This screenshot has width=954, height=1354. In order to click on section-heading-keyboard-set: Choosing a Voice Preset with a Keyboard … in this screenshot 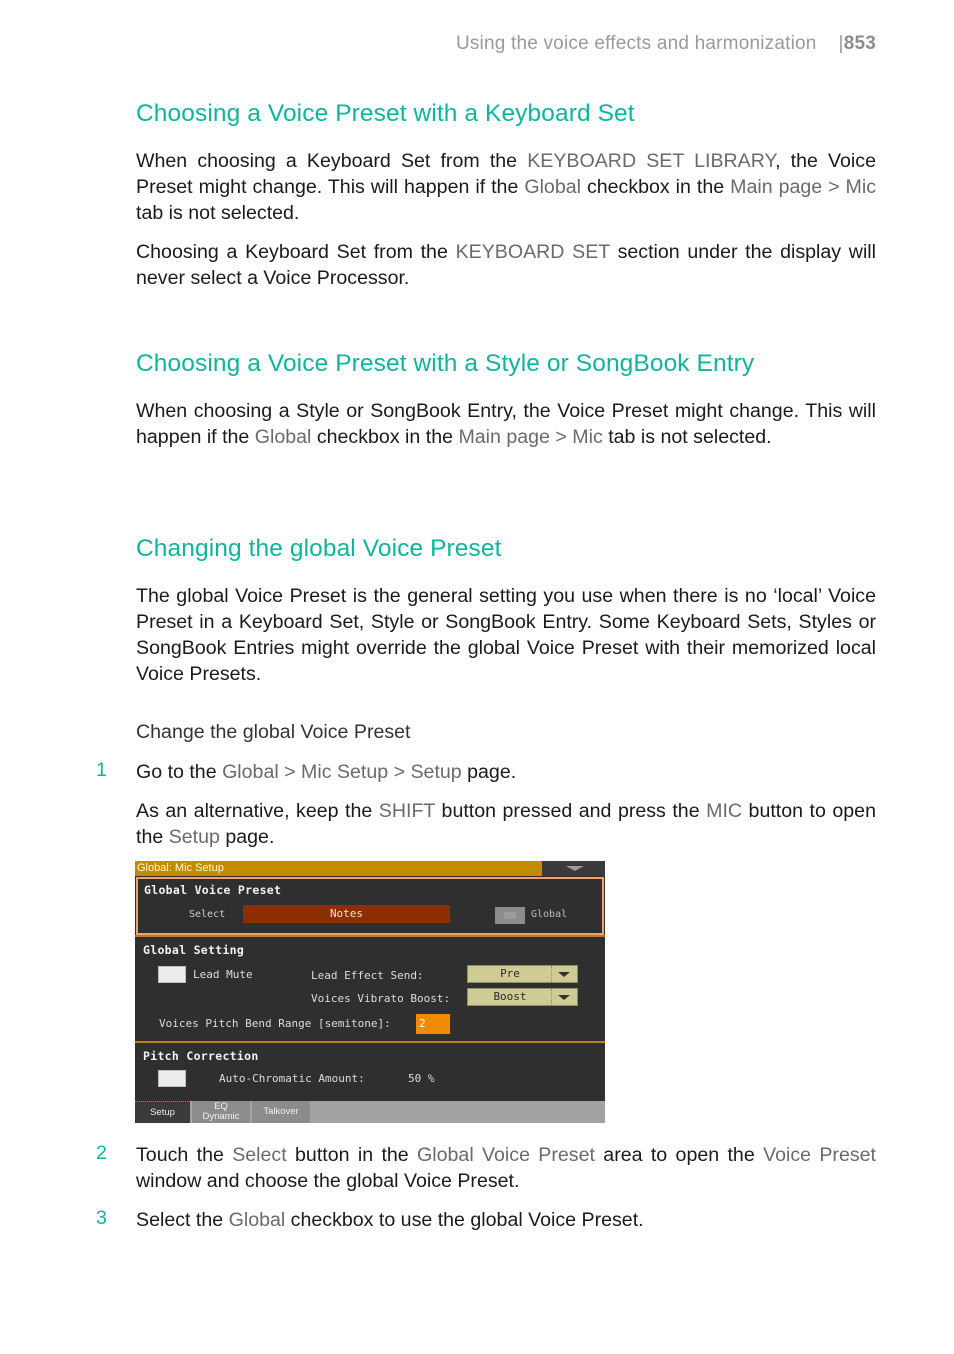, I will do `click(385, 113)`.